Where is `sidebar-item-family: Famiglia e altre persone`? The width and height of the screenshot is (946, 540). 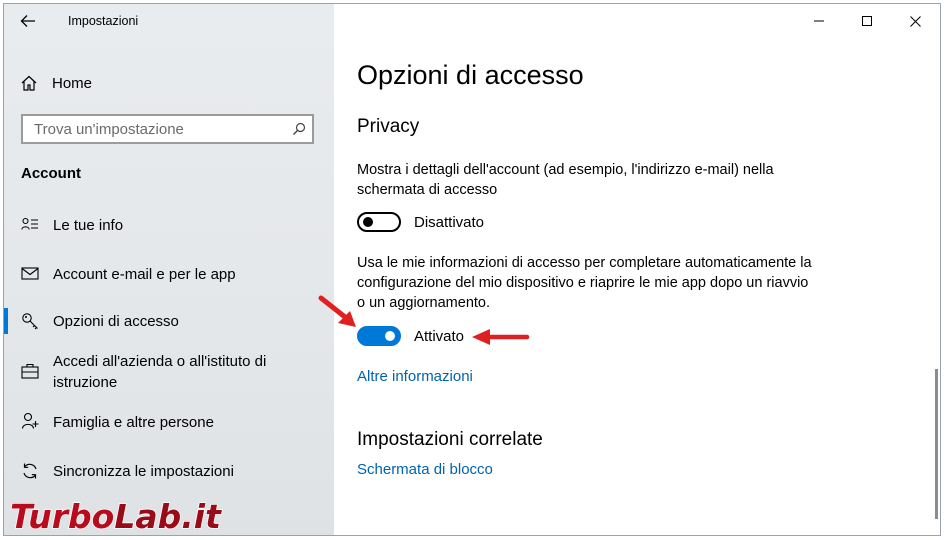 sidebar-item-family: Famiglia e altre persone is located at coordinates (169, 422).